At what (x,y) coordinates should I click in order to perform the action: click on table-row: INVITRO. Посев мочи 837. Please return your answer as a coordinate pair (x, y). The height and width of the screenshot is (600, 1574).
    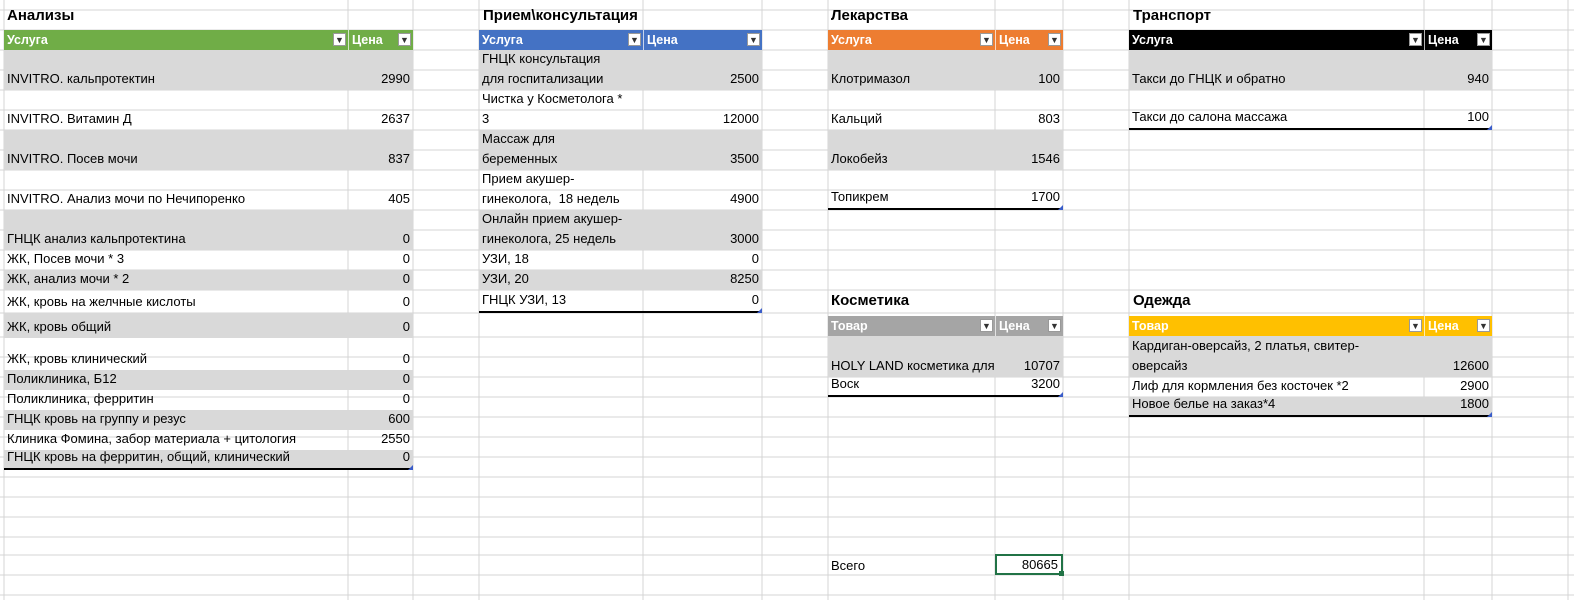
    Looking at the image, I should click on (208, 150).